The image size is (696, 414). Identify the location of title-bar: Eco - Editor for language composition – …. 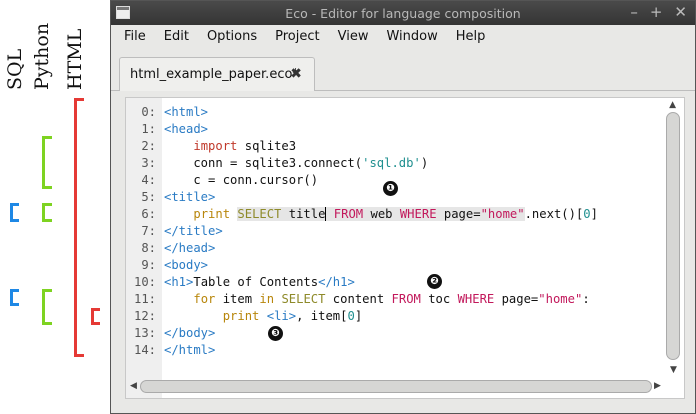
(403, 13).